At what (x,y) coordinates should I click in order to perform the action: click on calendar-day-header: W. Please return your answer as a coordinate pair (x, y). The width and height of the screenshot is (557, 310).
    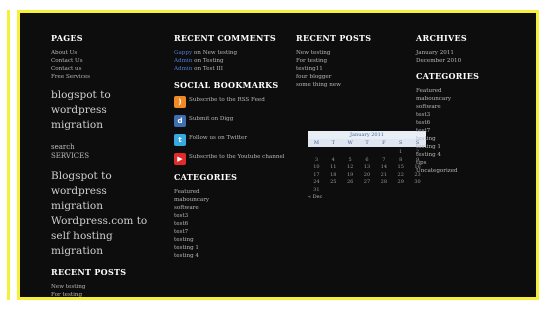
    Looking at the image, I should click on (350, 143).